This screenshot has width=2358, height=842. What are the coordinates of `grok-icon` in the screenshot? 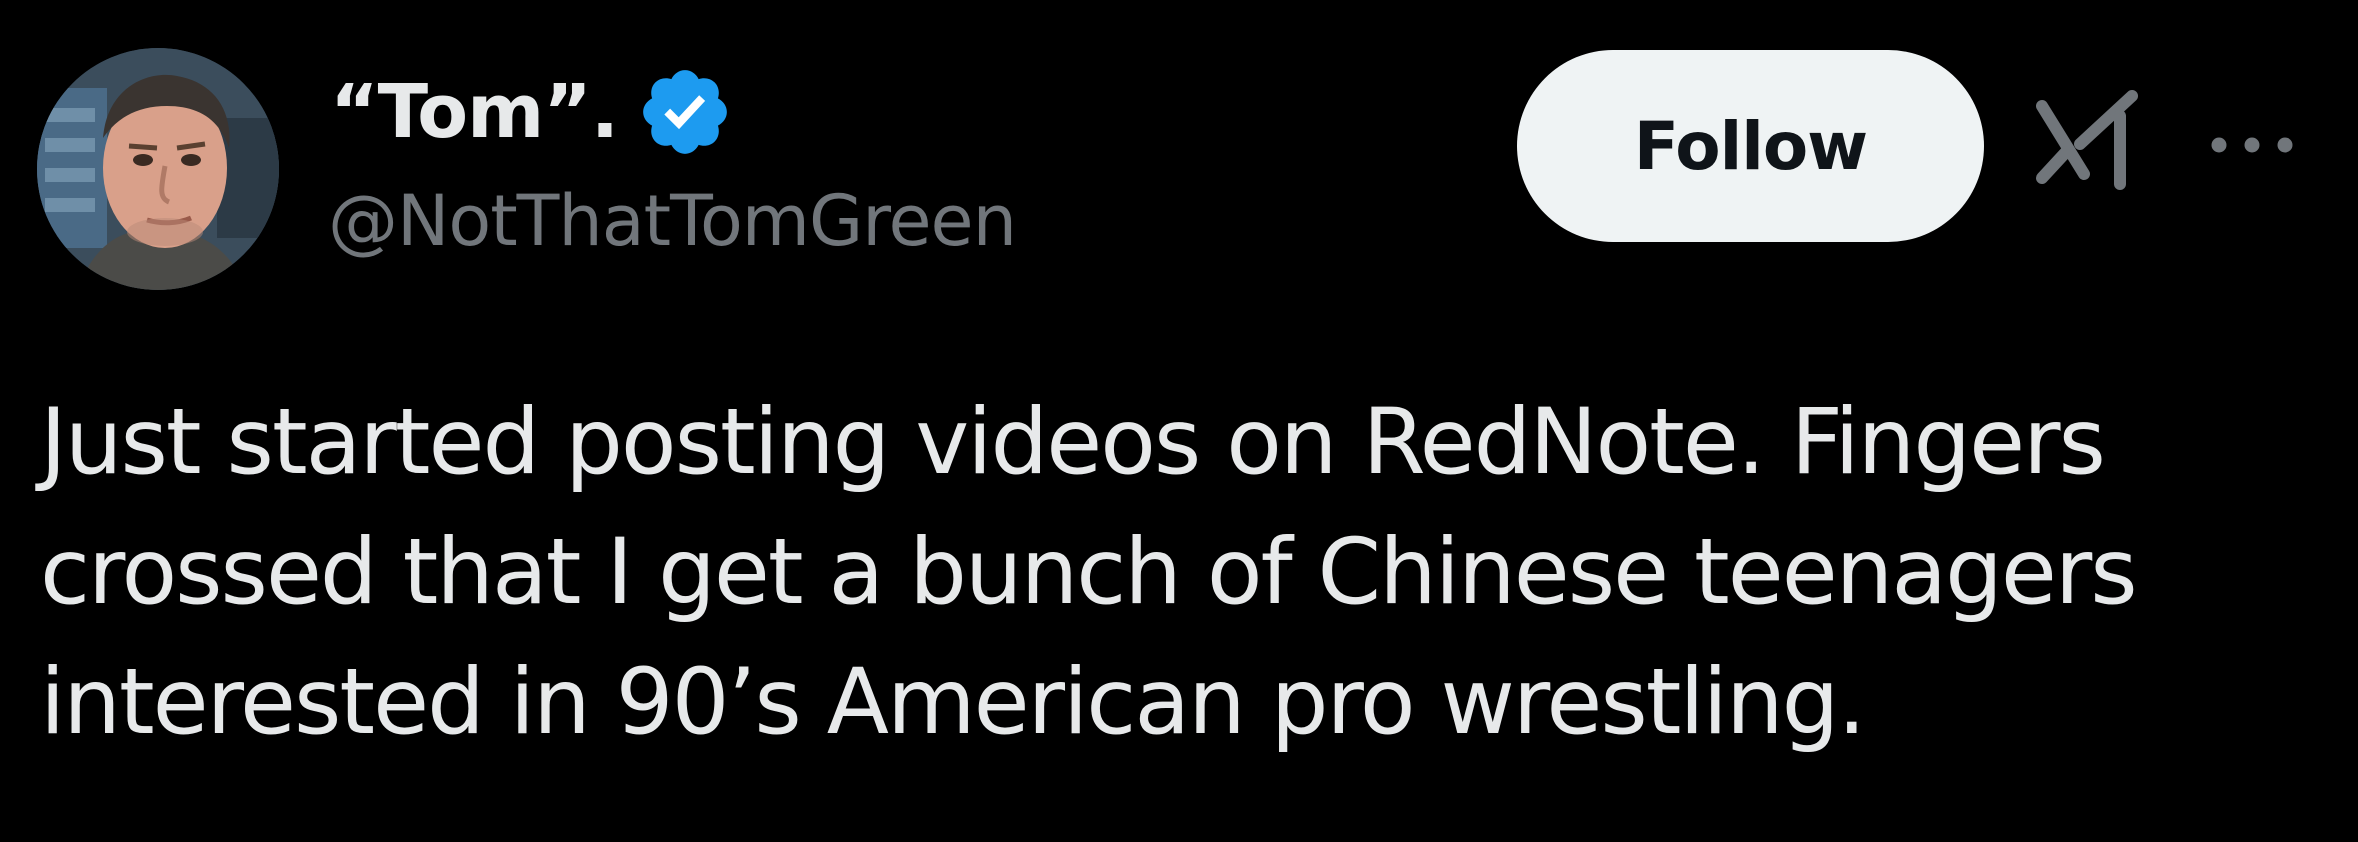 It's located at (2088, 140).